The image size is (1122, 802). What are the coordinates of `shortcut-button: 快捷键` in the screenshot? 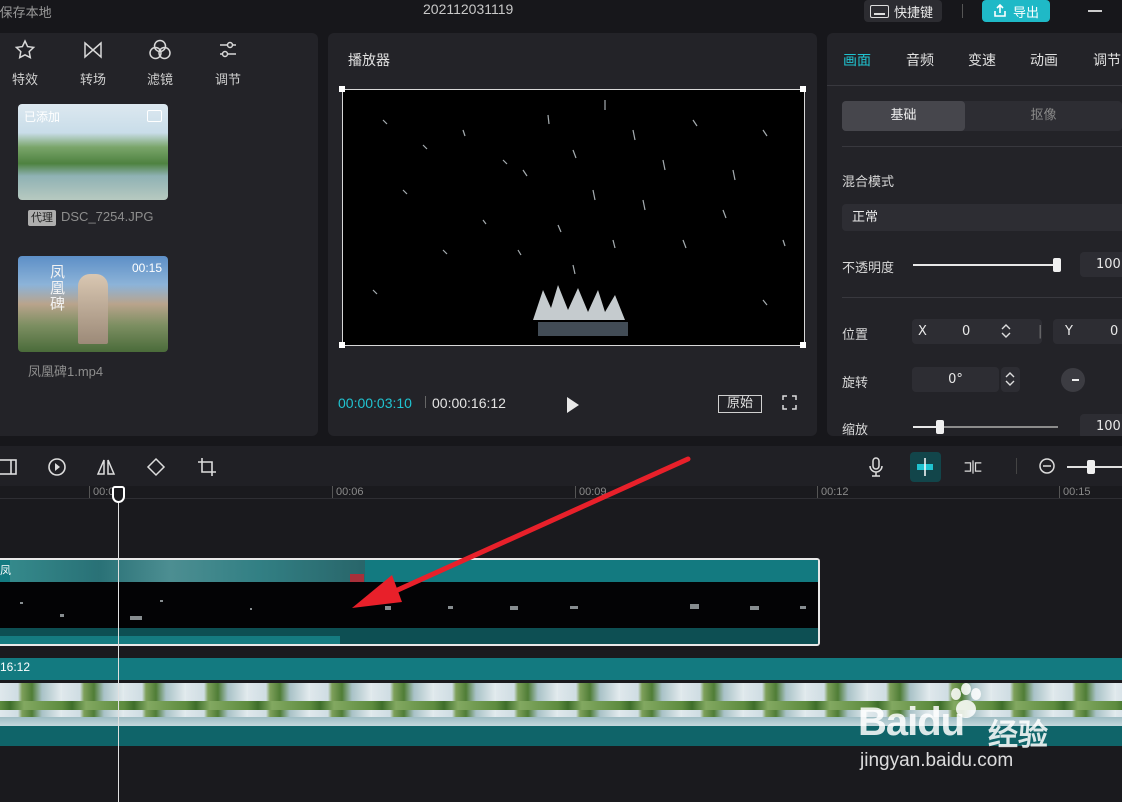 It's located at (903, 11).